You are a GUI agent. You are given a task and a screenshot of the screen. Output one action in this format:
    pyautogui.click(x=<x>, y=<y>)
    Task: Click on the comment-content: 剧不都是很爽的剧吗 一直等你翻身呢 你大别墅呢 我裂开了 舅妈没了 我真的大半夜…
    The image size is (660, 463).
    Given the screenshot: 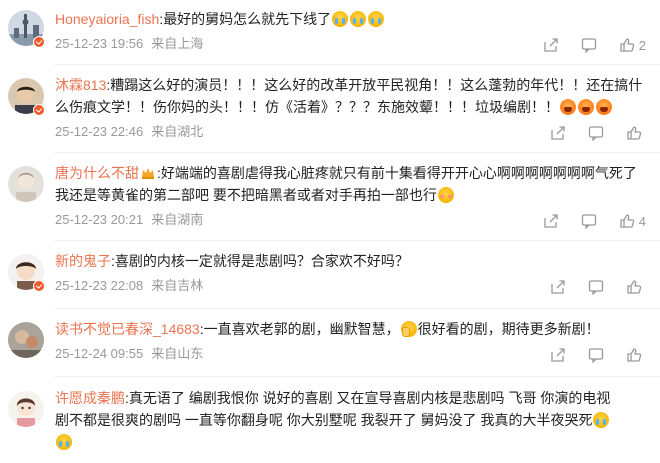 What is the action you would take?
    pyautogui.click(x=324, y=420)
    